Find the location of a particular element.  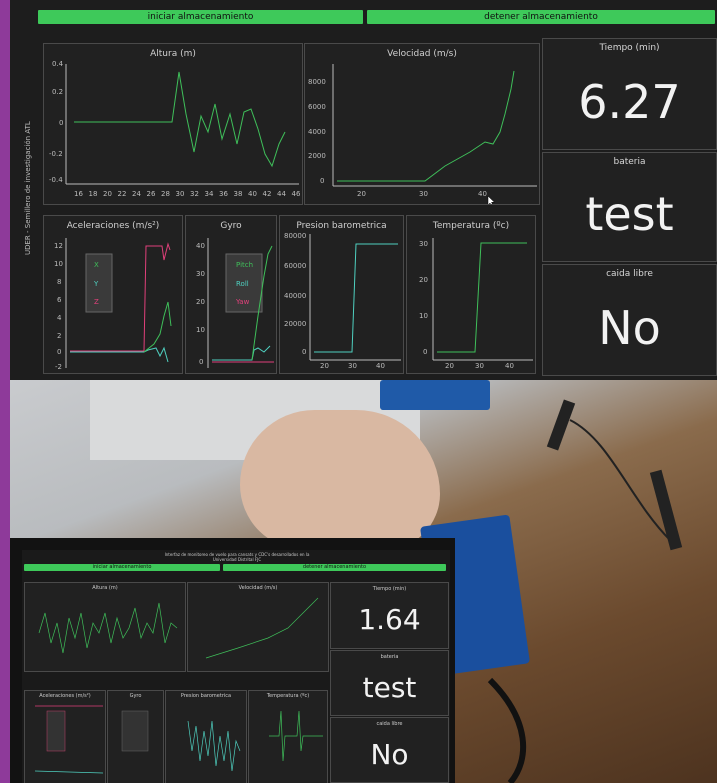

gyro-plot-panel: Gyro 40 30 20 10 0 Pitch Roll Yaw is located at coordinates (231, 294).